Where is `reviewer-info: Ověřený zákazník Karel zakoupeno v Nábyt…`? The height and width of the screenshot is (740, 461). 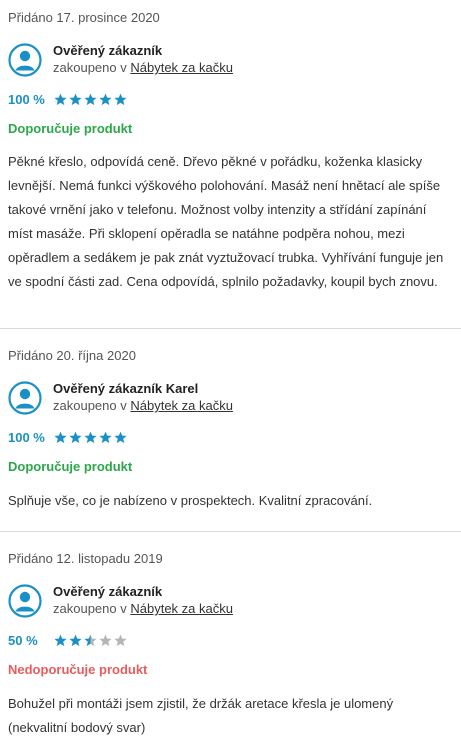
reviewer-info: Ověřený zákazník Karel zakoupeno v Nábyt… is located at coordinates (120, 397).